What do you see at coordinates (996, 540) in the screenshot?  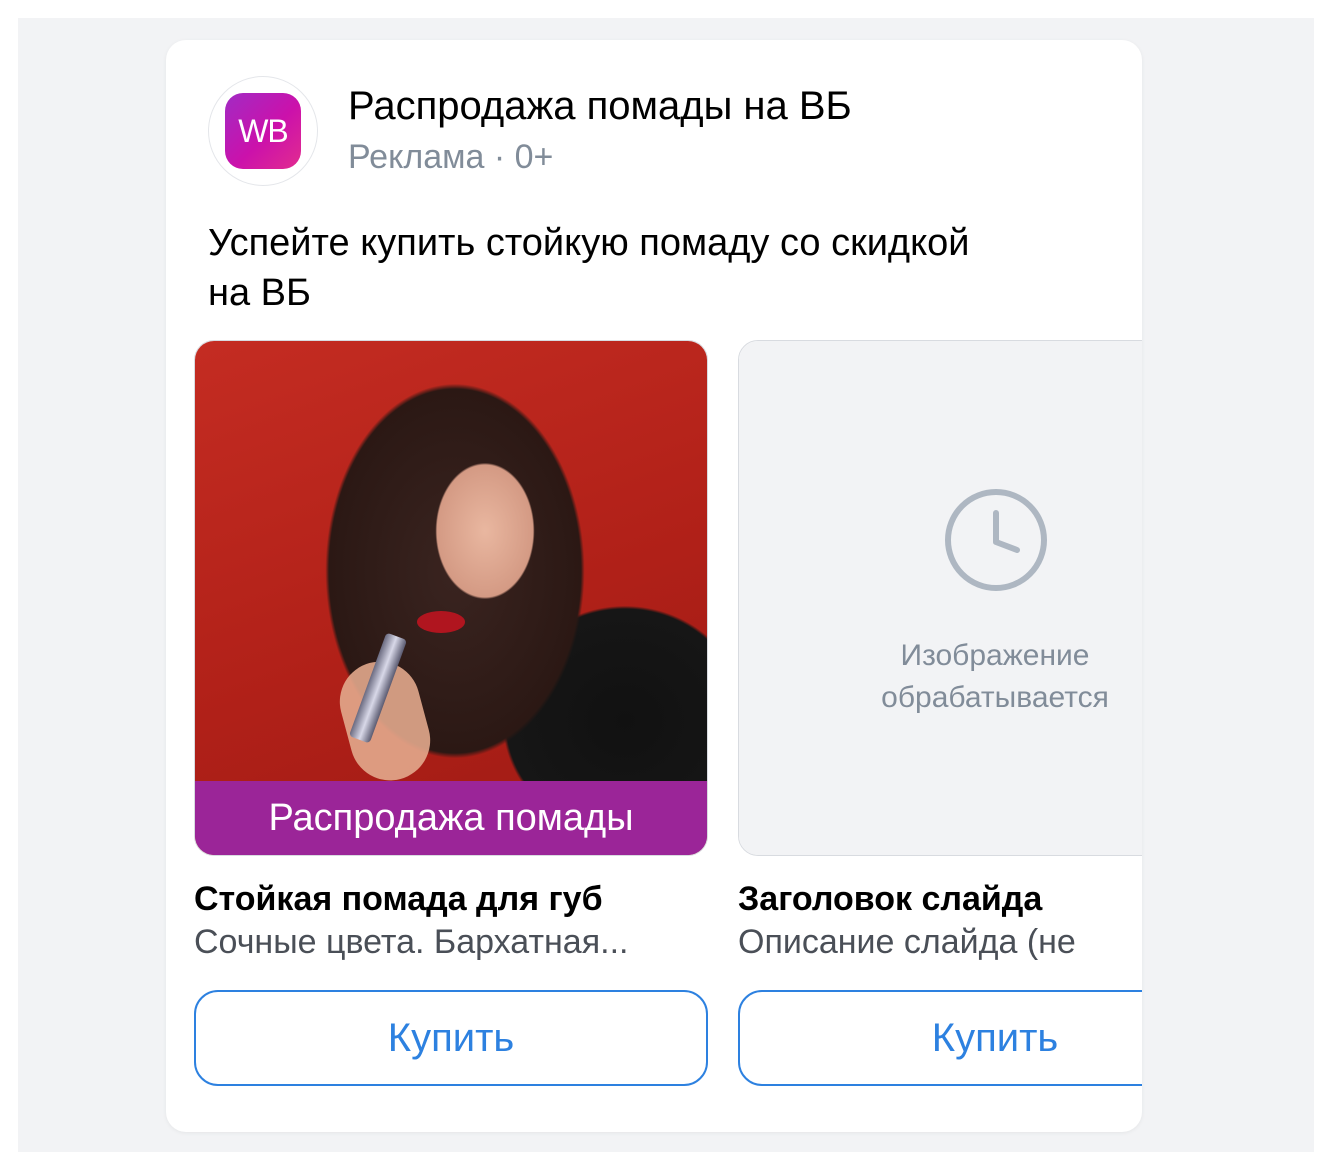 I see `clock-icon` at bounding box center [996, 540].